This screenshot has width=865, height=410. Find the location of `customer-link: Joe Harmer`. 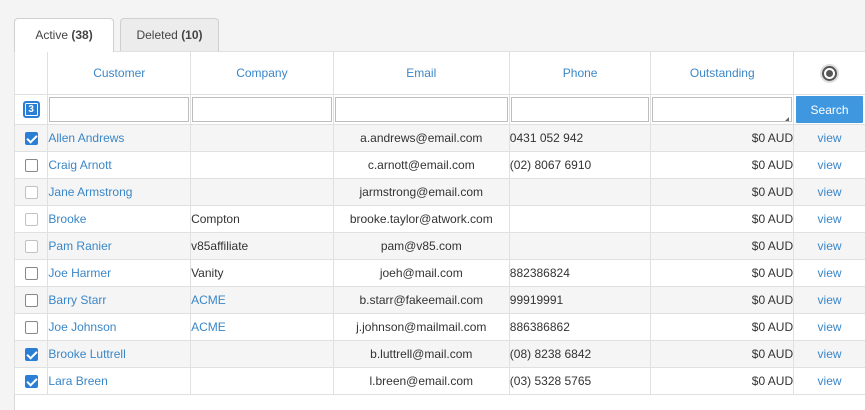

customer-link: Joe Harmer is located at coordinates (80, 273).